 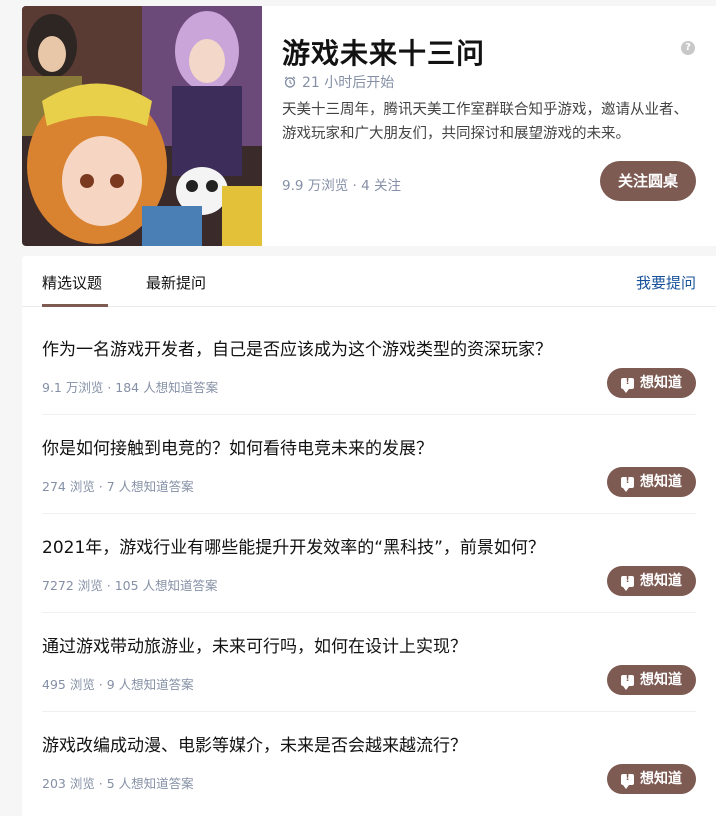 What do you see at coordinates (118, 486) in the screenshot?
I see `question-meta: 274 浏览 · 7 人想知道答案` at bounding box center [118, 486].